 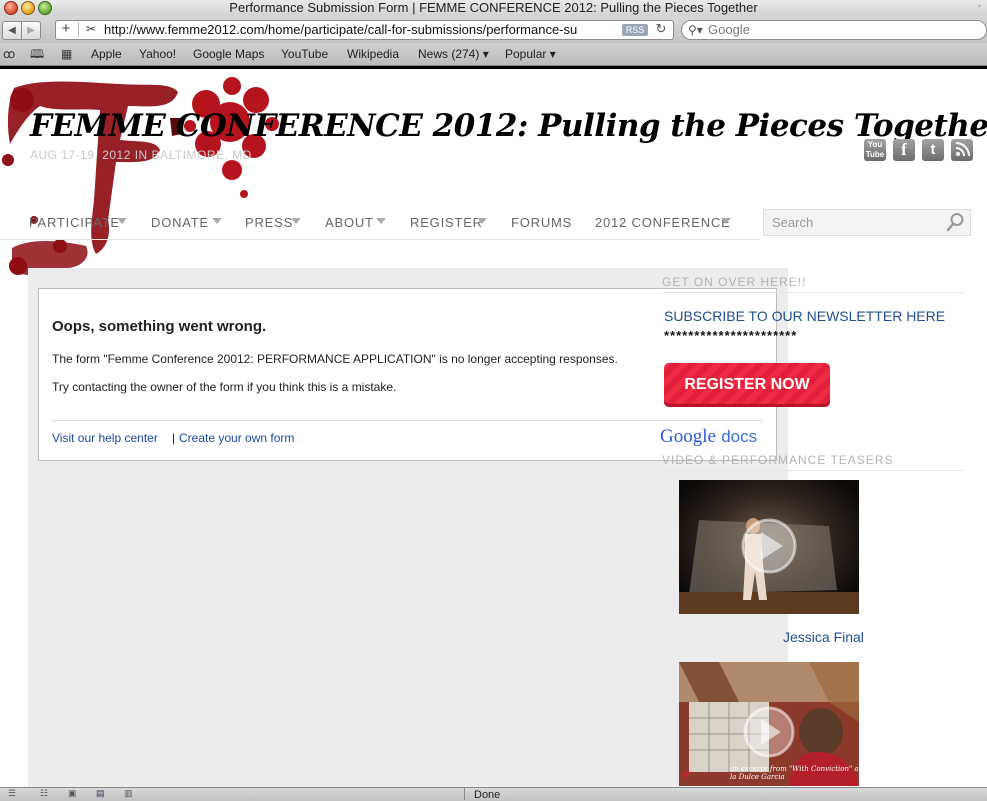 What do you see at coordinates (74, 222) in the screenshot?
I see `nav-participate: PARTICIPATE` at bounding box center [74, 222].